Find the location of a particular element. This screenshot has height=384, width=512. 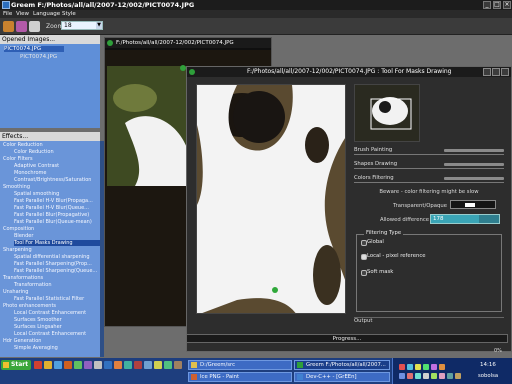

effect-category: Color Filters is located at coordinates (18, 159).